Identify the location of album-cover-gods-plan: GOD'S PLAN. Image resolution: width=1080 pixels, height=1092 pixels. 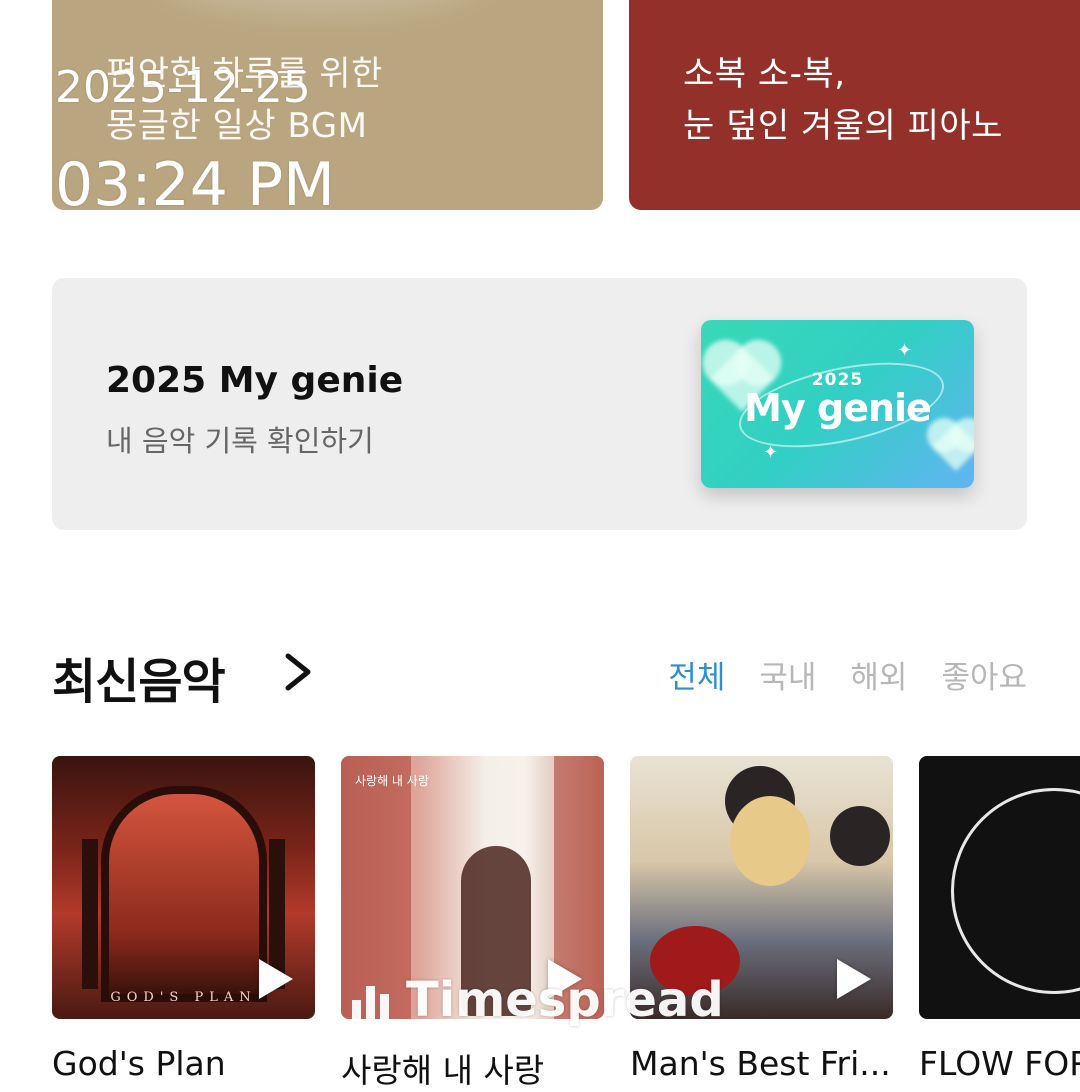
(183, 887).